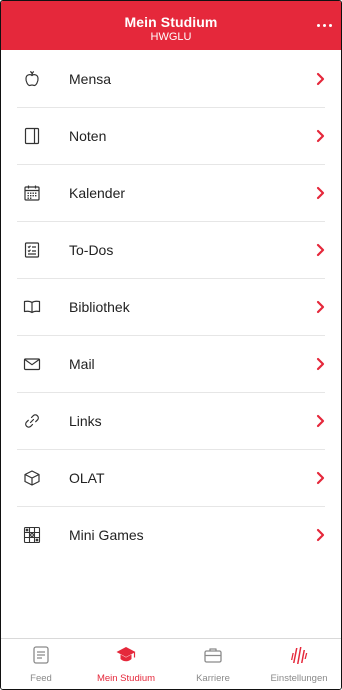 The image size is (342, 690). Describe the element at coordinates (126, 678) in the screenshot. I see `tab-label: Mein Studium` at that location.